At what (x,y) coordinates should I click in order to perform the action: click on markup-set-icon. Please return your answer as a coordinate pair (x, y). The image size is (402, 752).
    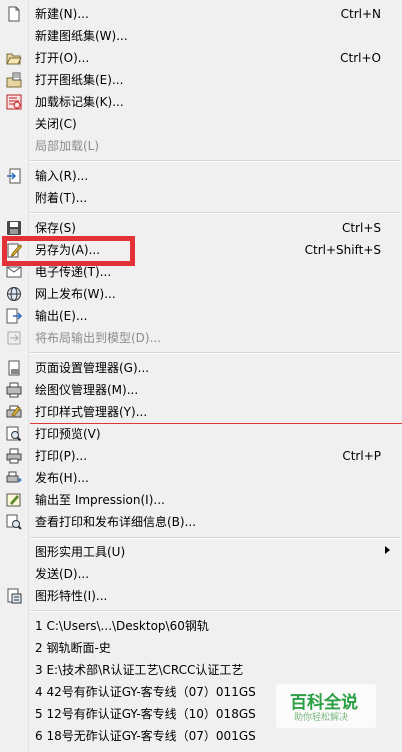
    Looking at the image, I should click on (14, 102).